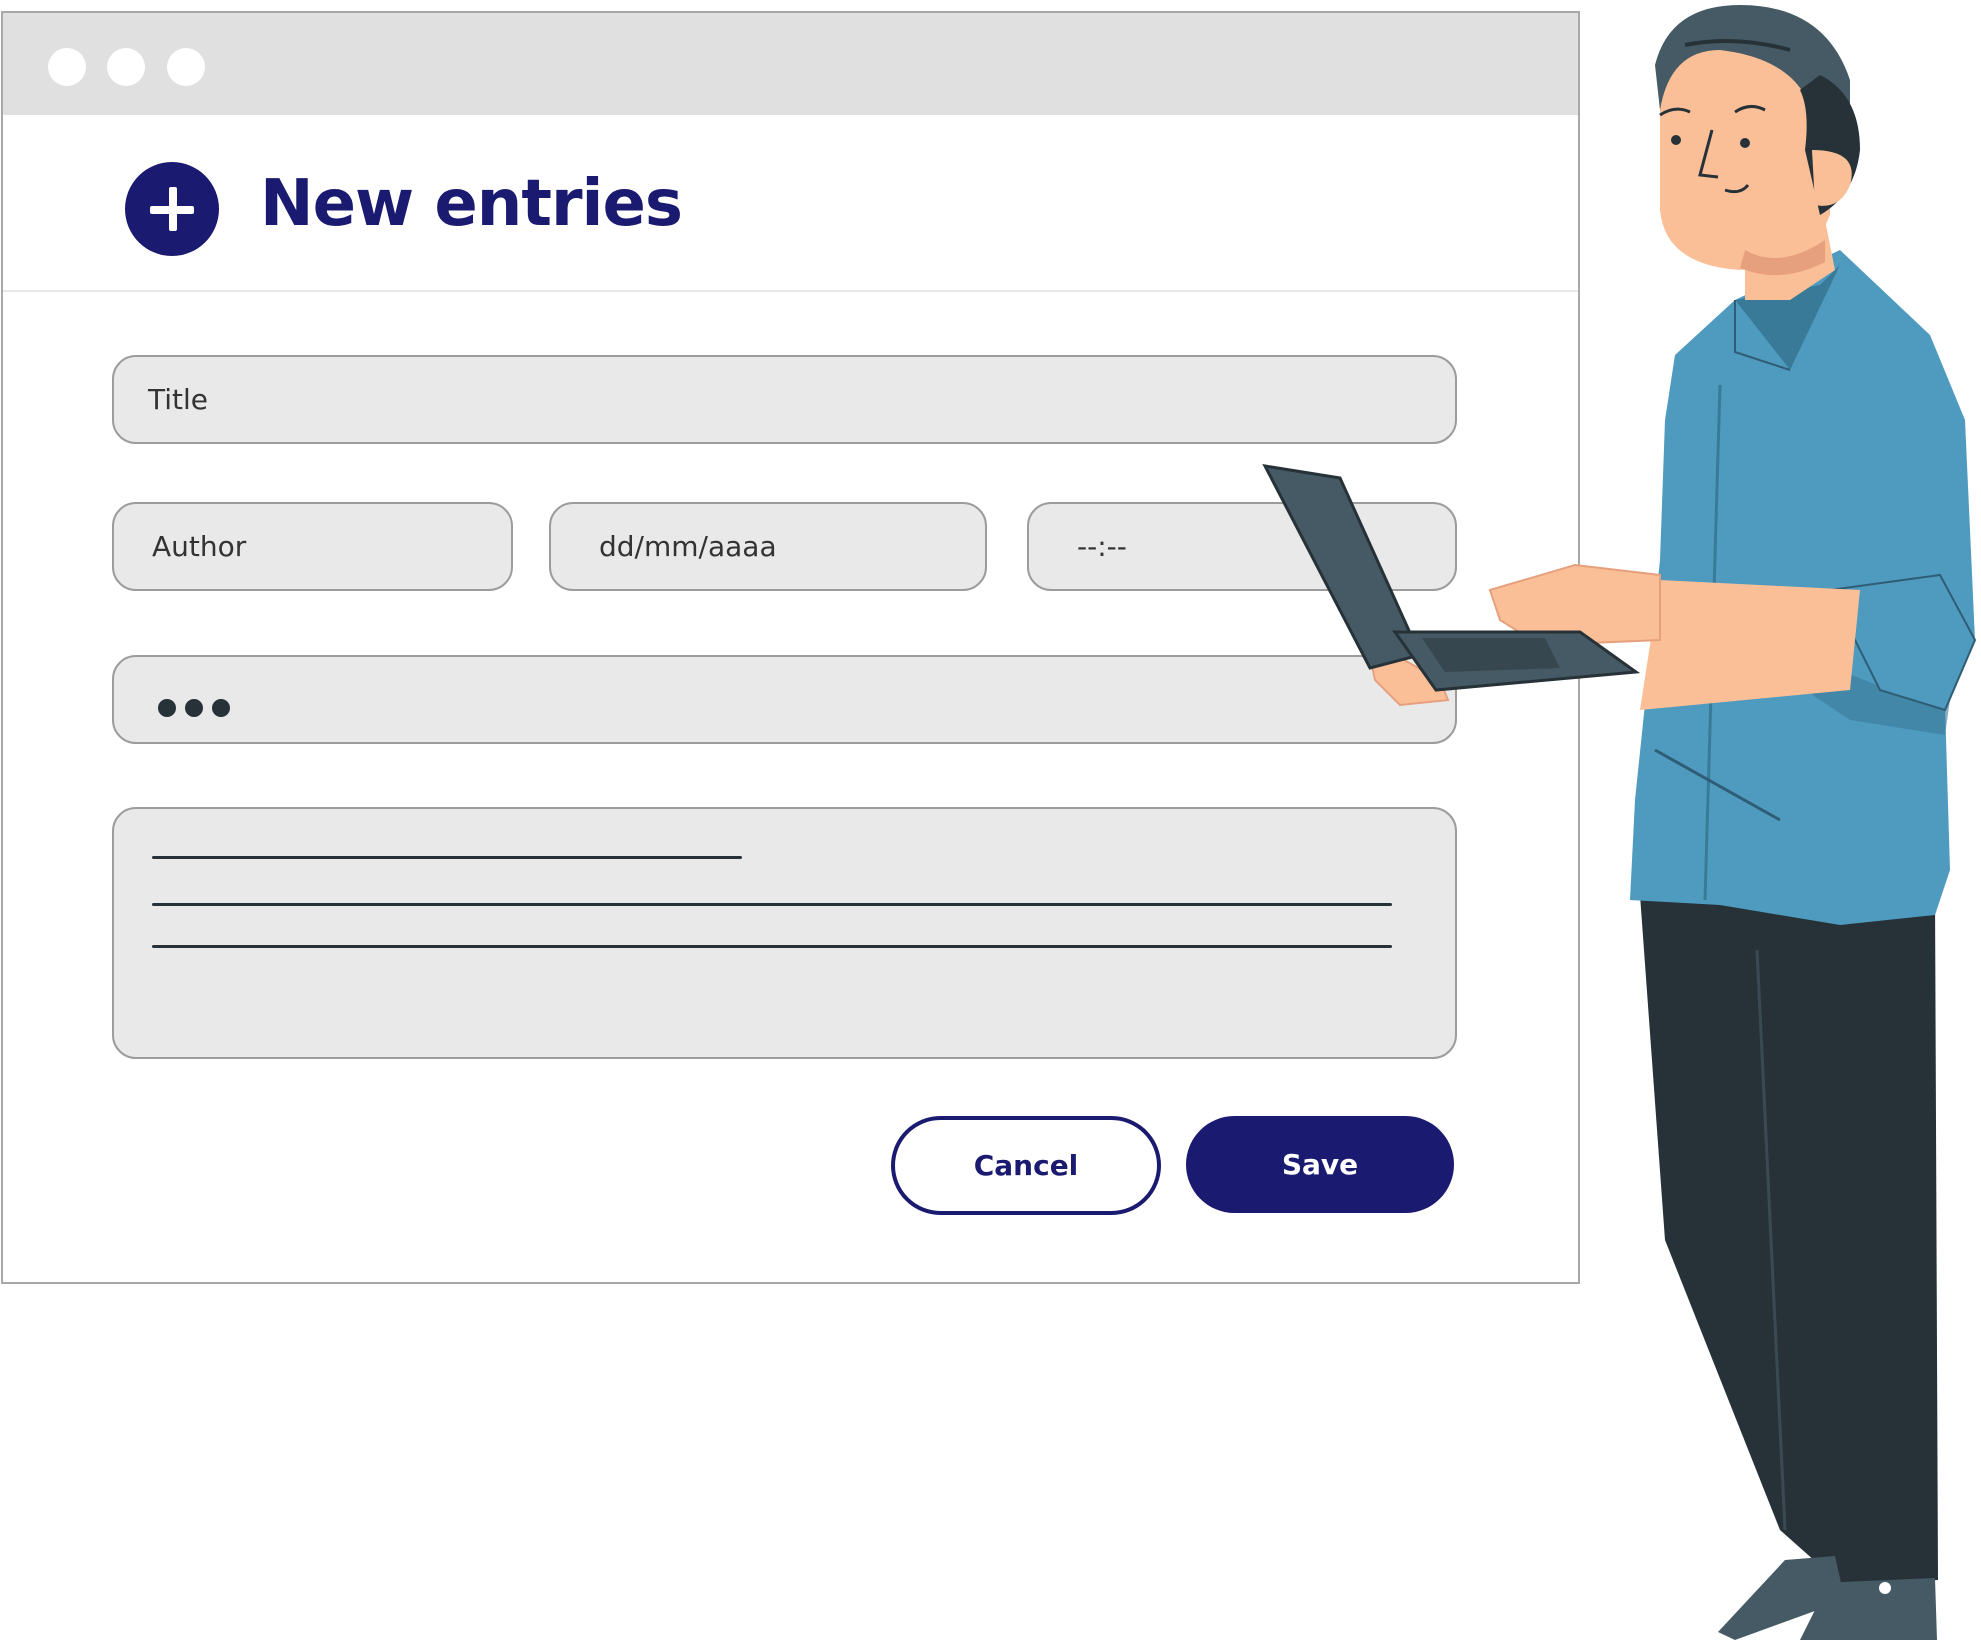 This screenshot has height=1643, width=1981. Describe the element at coordinates (1789, 1240) in the screenshot. I see `pants` at that location.